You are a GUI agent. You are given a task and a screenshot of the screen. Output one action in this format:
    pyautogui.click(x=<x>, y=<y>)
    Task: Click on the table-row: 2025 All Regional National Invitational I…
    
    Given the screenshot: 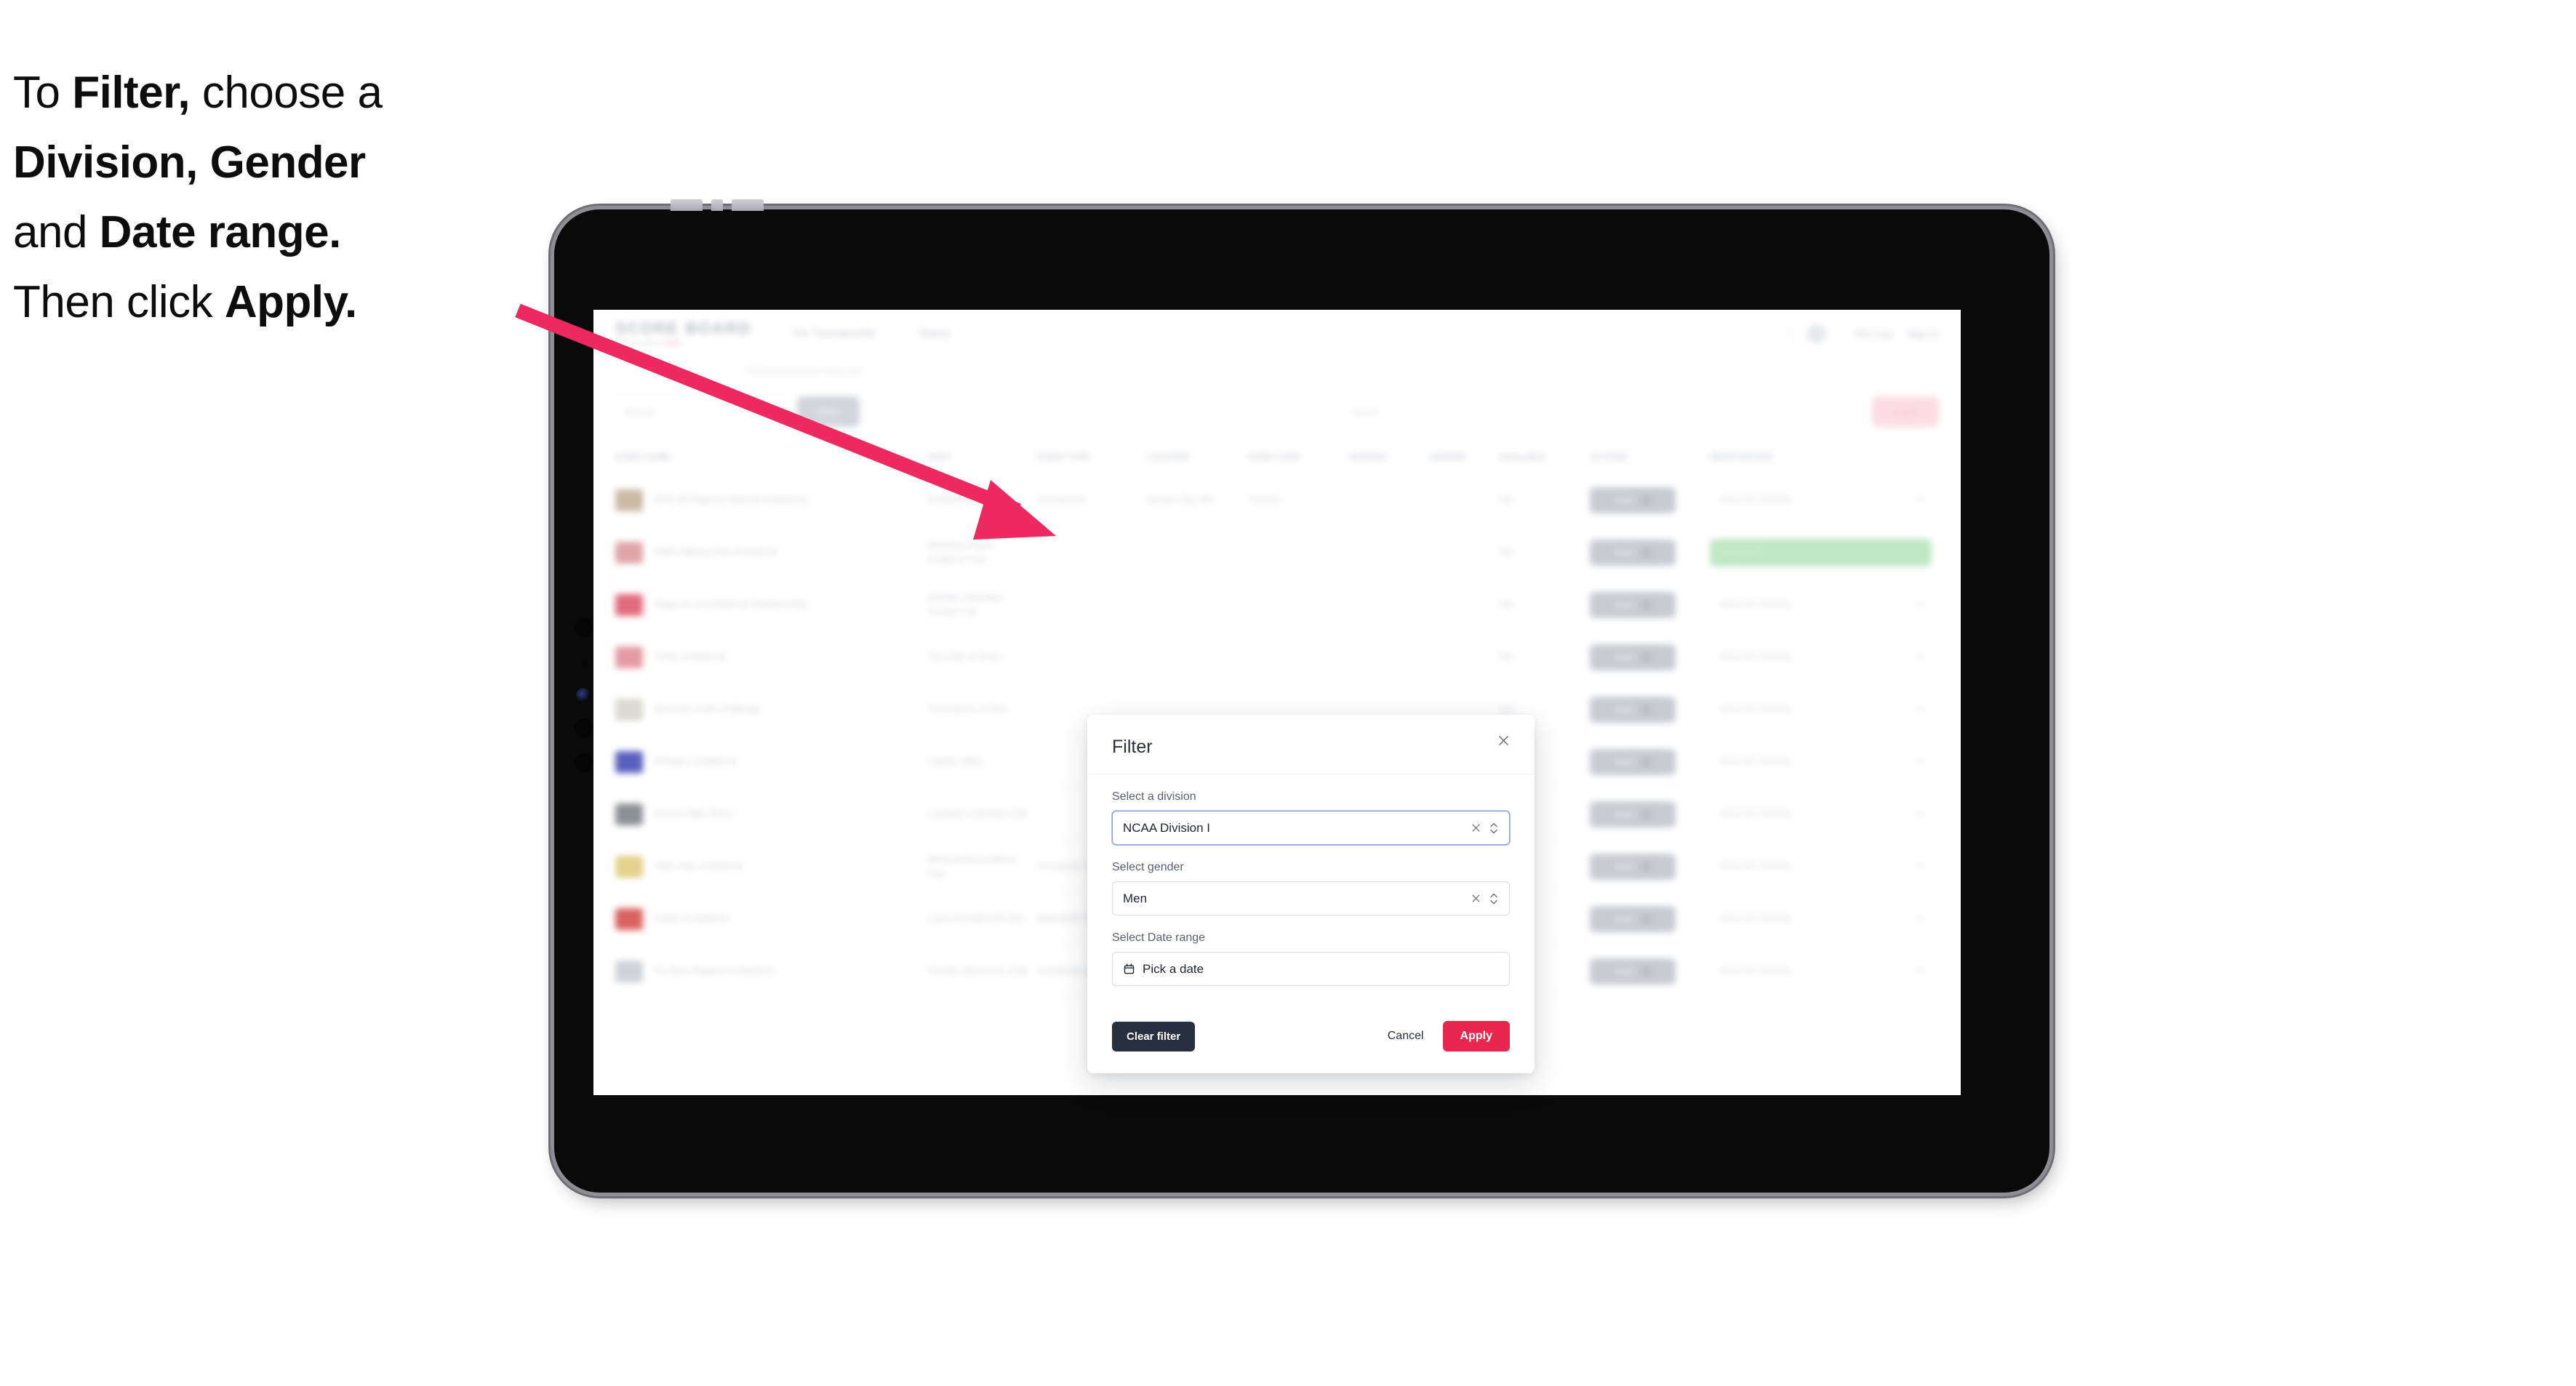 What is the action you would take?
    pyautogui.click(x=1277, y=500)
    